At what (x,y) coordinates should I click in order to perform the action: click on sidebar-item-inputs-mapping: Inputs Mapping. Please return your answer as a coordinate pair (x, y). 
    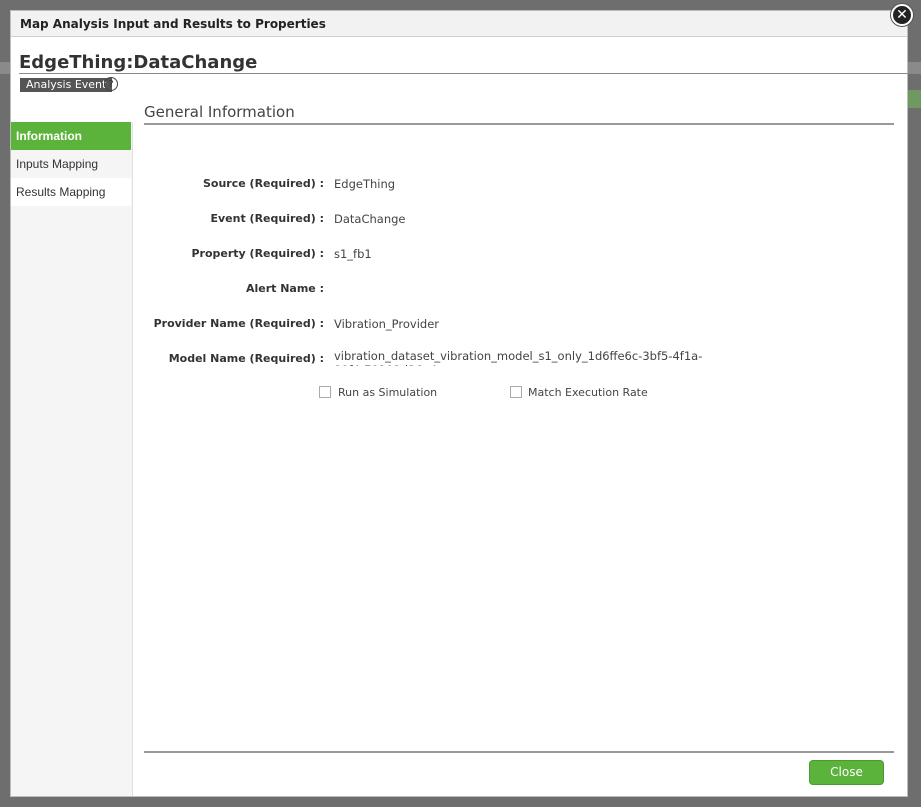
    Looking at the image, I should click on (71, 164).